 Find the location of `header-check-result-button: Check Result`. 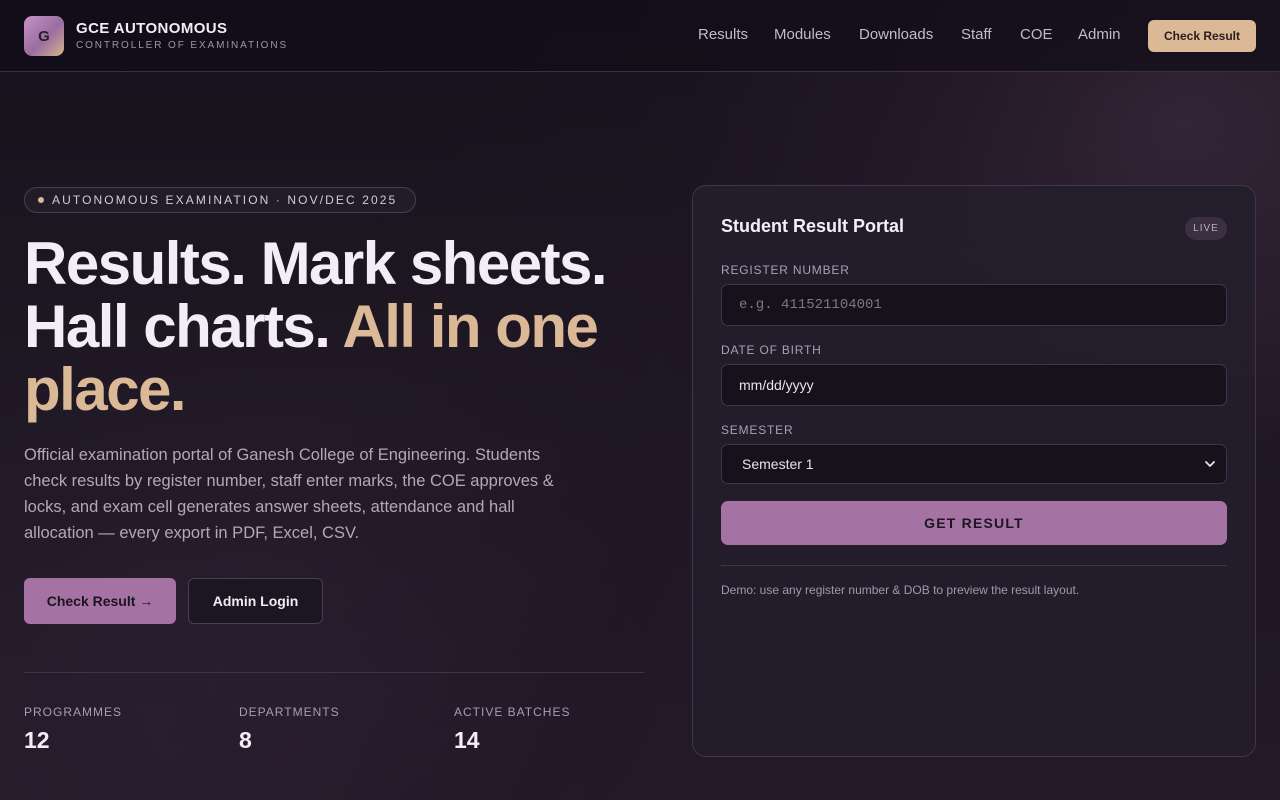

header-check-result-button: Check Result is located at coordinates (1202, 36).